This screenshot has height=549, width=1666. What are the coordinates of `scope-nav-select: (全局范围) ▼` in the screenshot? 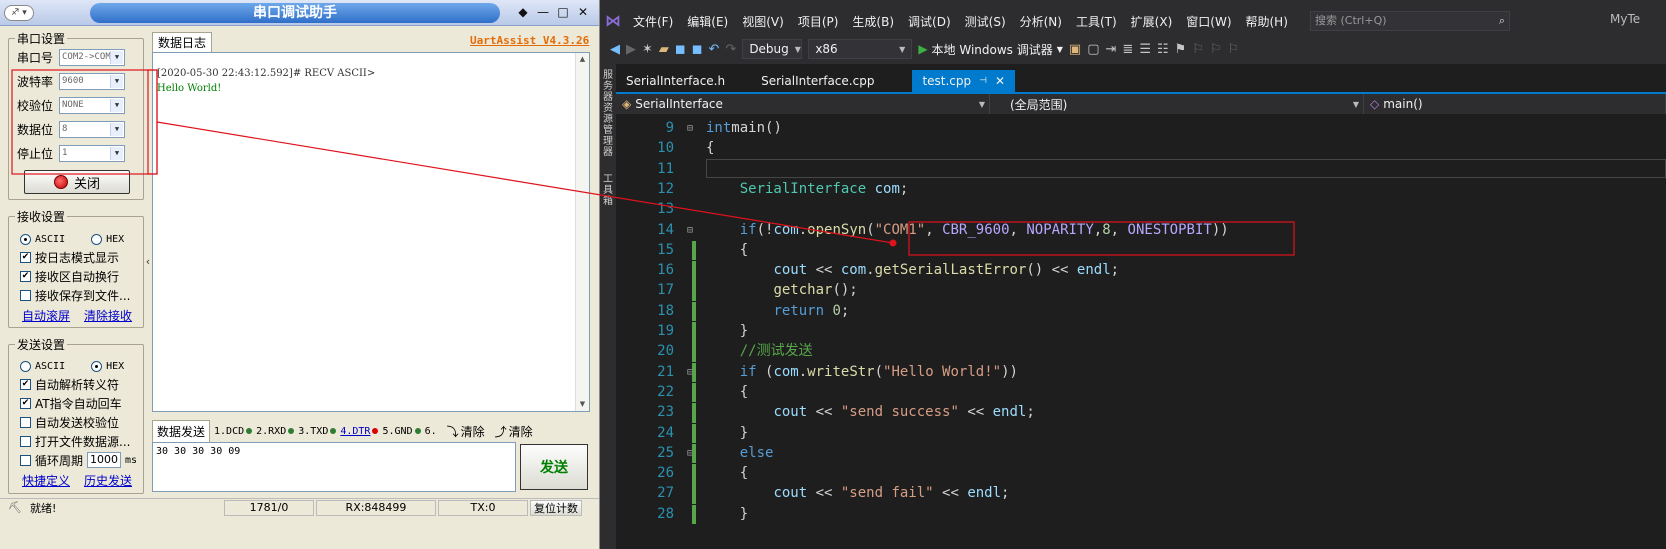 It's located at (1177, 104).